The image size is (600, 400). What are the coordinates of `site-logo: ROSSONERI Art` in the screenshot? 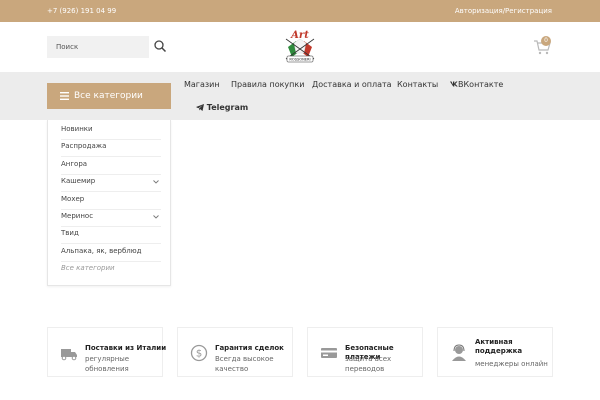 It's located at (300, 48).